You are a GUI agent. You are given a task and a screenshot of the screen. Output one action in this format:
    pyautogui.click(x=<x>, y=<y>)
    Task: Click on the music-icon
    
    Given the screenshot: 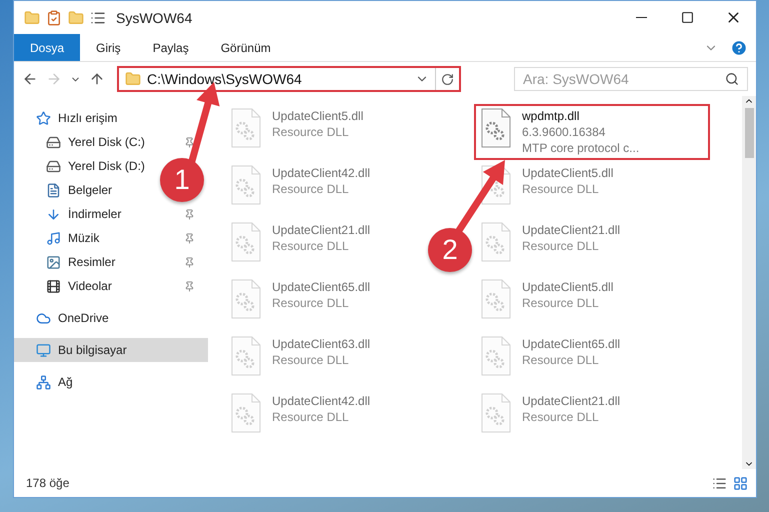 What is the action you would take?
    pyautogui.click(x=53, y=238)
    